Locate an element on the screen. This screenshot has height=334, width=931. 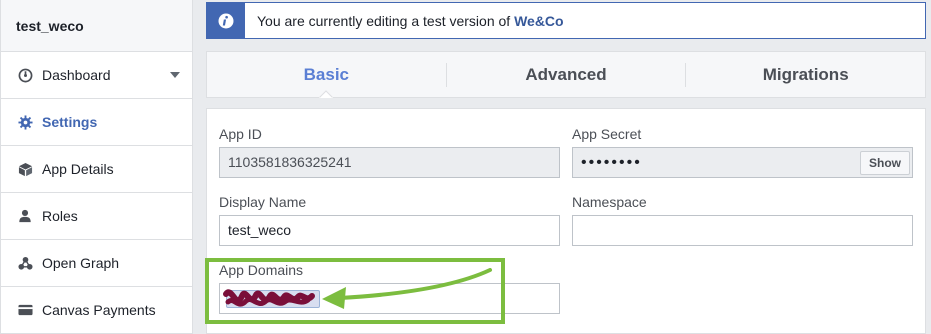
sidebar-item-label: Settings is located at coordinates (70, 122).